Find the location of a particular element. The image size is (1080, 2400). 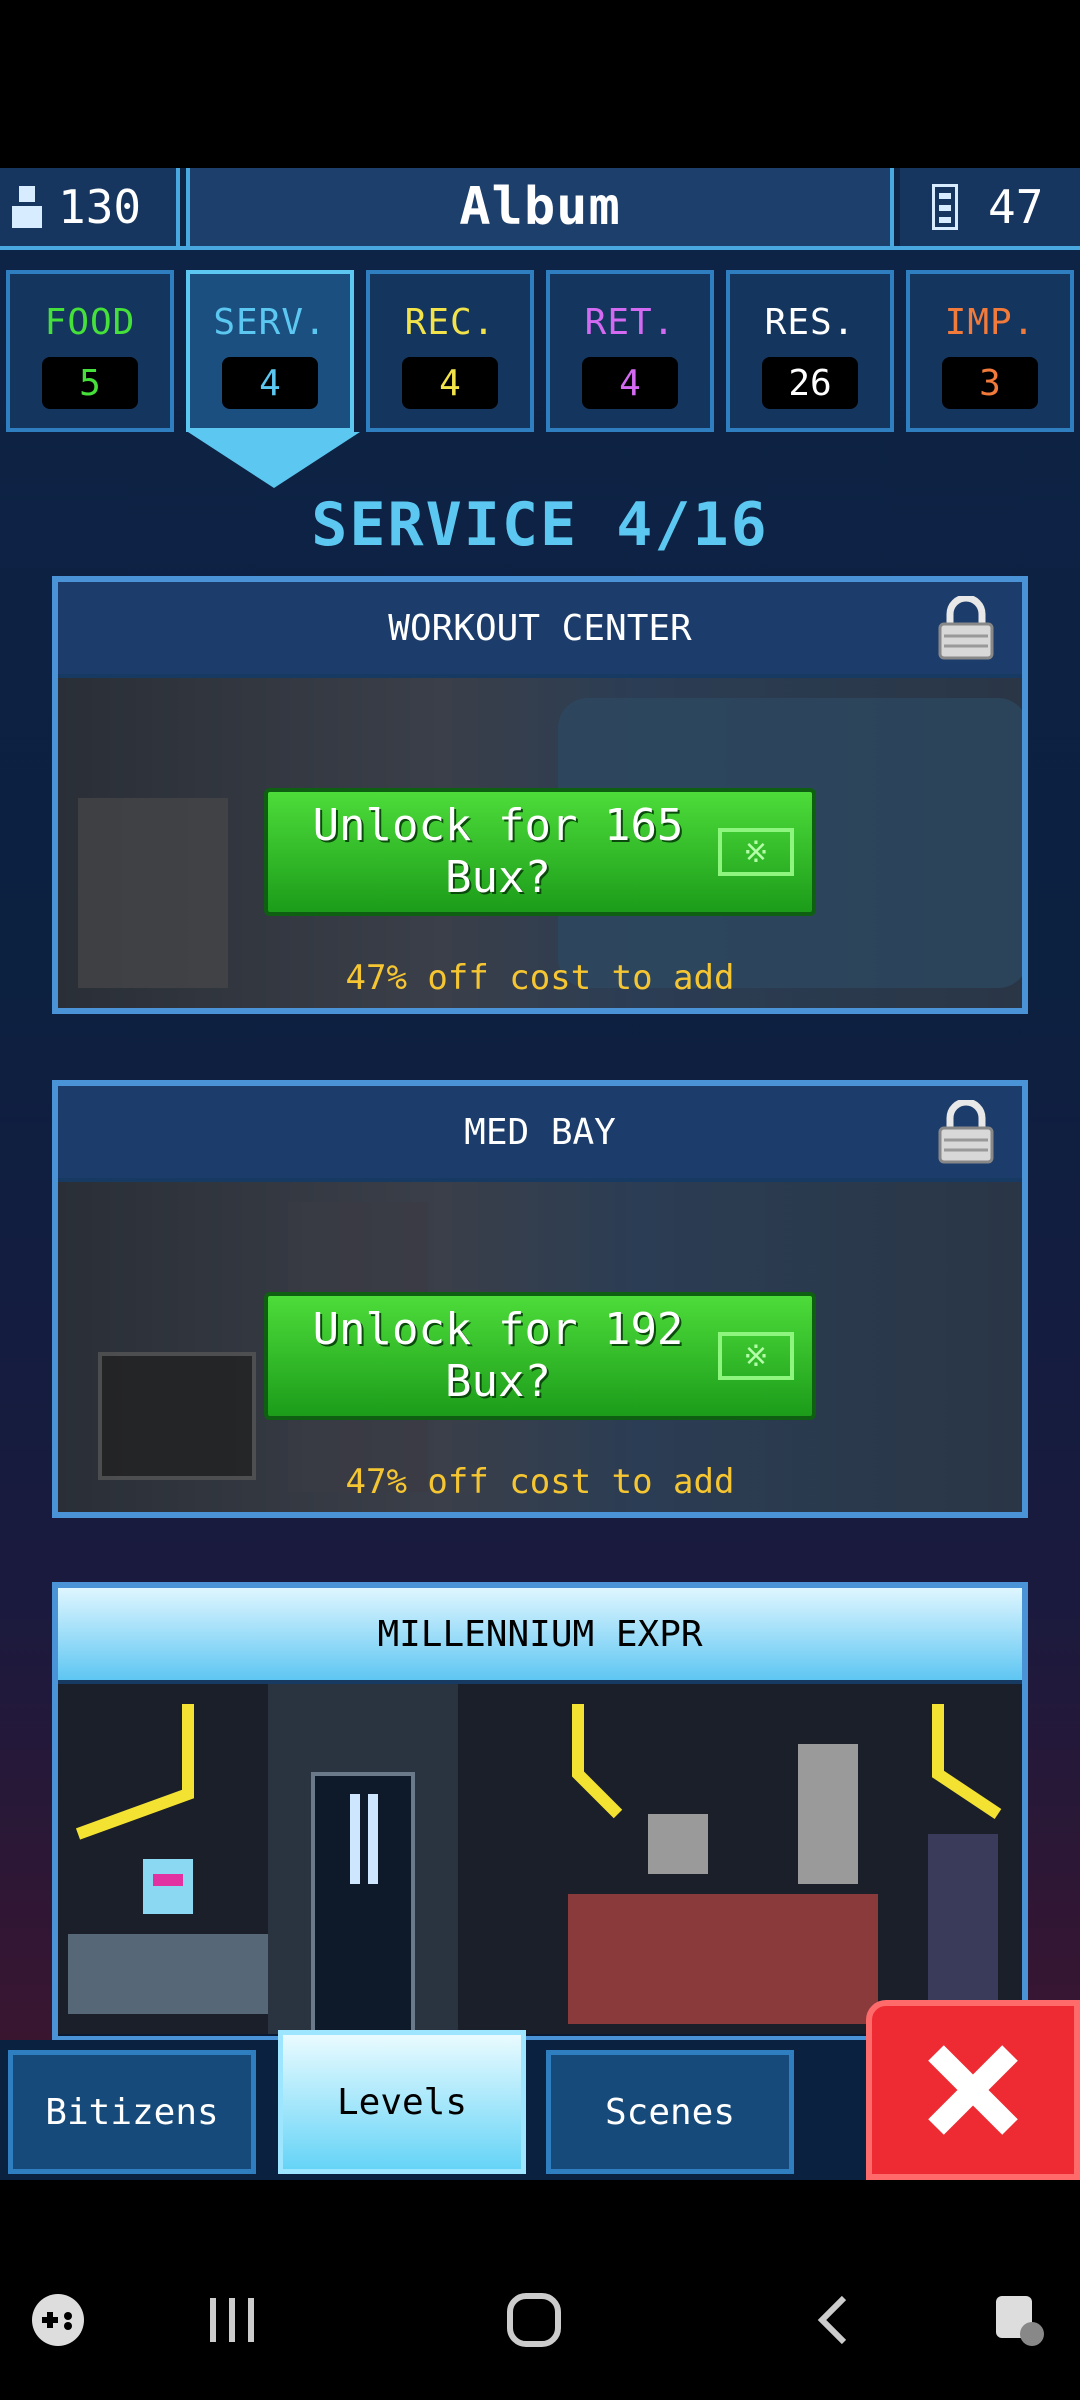

section-title: SERVICE 4/16 is located at coordinates (540, 525).